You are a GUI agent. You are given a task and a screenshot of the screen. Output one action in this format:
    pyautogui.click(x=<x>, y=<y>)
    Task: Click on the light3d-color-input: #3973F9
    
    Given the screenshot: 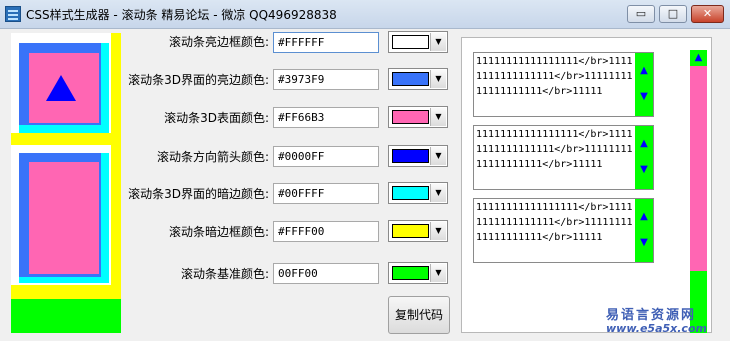 What is the action you would take?
    pyautogui.click(x=326, y=79)
    